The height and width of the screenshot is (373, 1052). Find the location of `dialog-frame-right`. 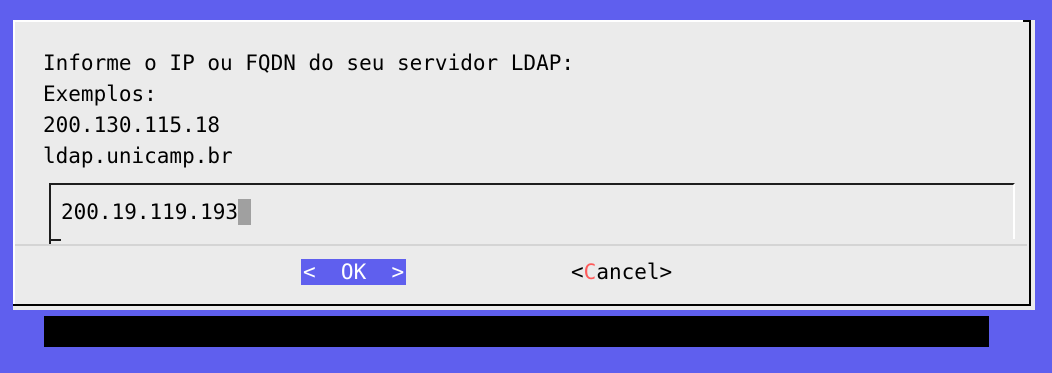

dialog-frame-right is located at coordinates (1030, 163).